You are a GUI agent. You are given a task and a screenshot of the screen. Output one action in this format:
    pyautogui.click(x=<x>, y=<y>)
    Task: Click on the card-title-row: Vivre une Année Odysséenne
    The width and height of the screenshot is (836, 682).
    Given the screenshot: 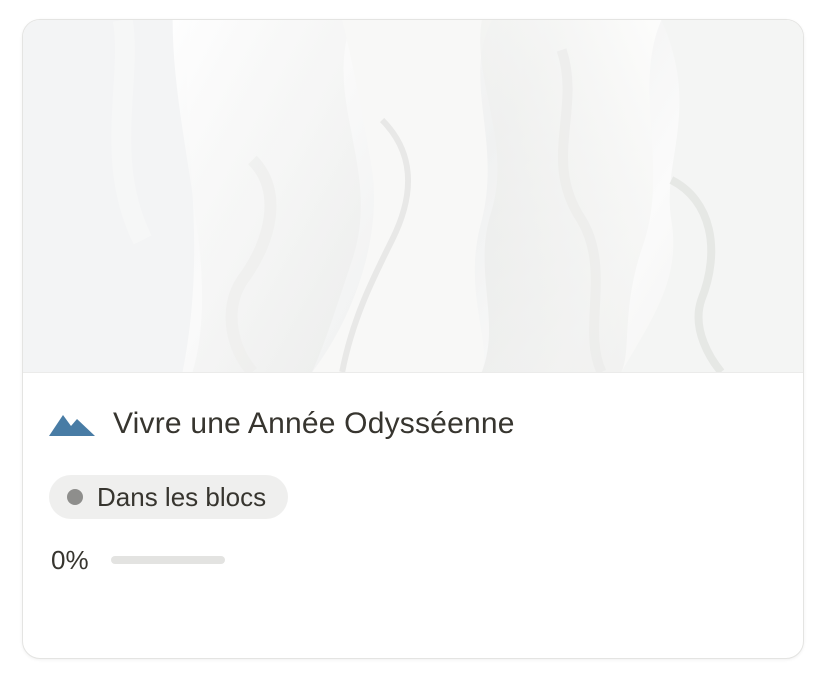 What is the action you would take?
    pyautogui.click(x=282, y=424)
    